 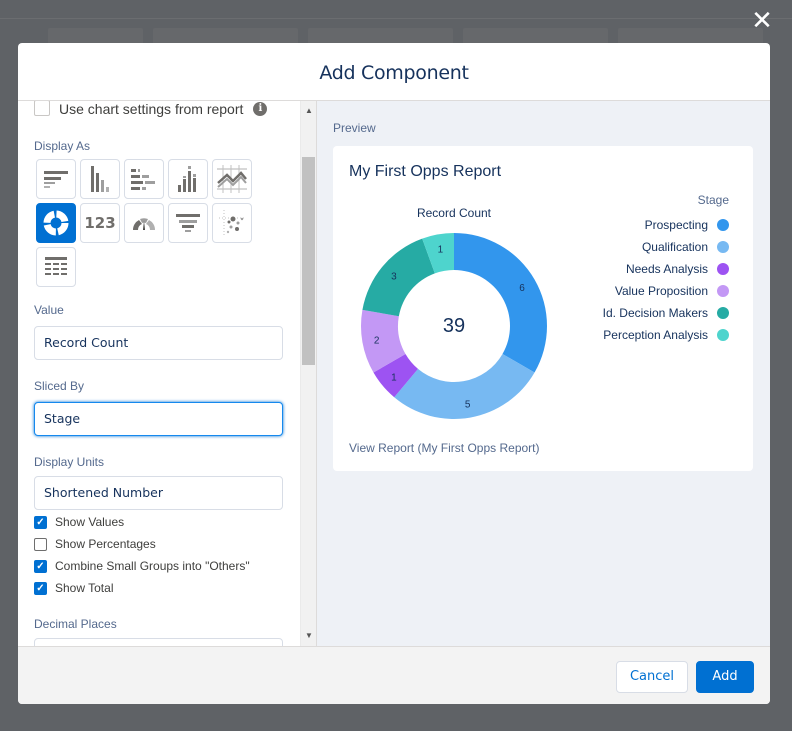 I want to click on donut-value-label: 3, so click(x=394, y=277).